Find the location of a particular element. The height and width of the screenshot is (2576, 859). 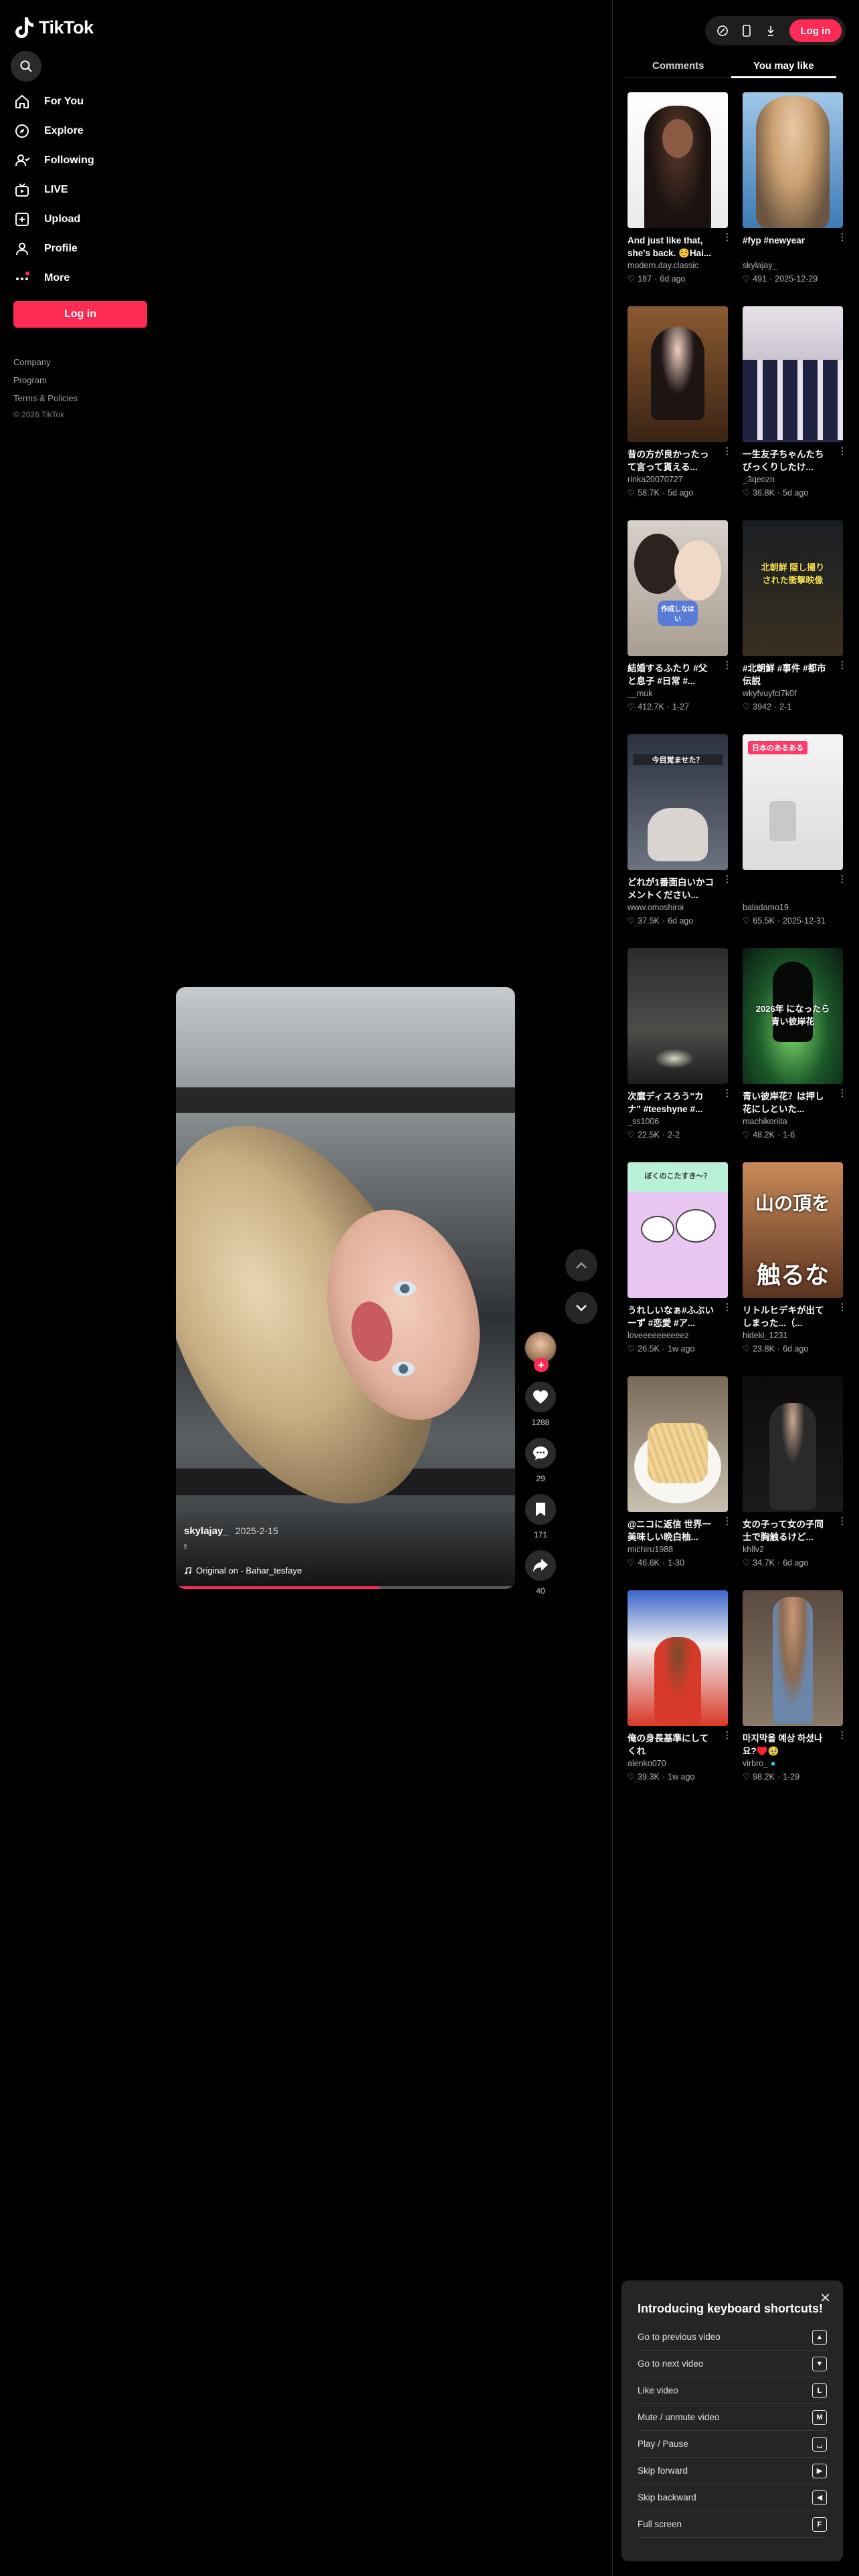

video-thumbnail: ぼくのこたすき～？ is located at coordinates (678, 1230).